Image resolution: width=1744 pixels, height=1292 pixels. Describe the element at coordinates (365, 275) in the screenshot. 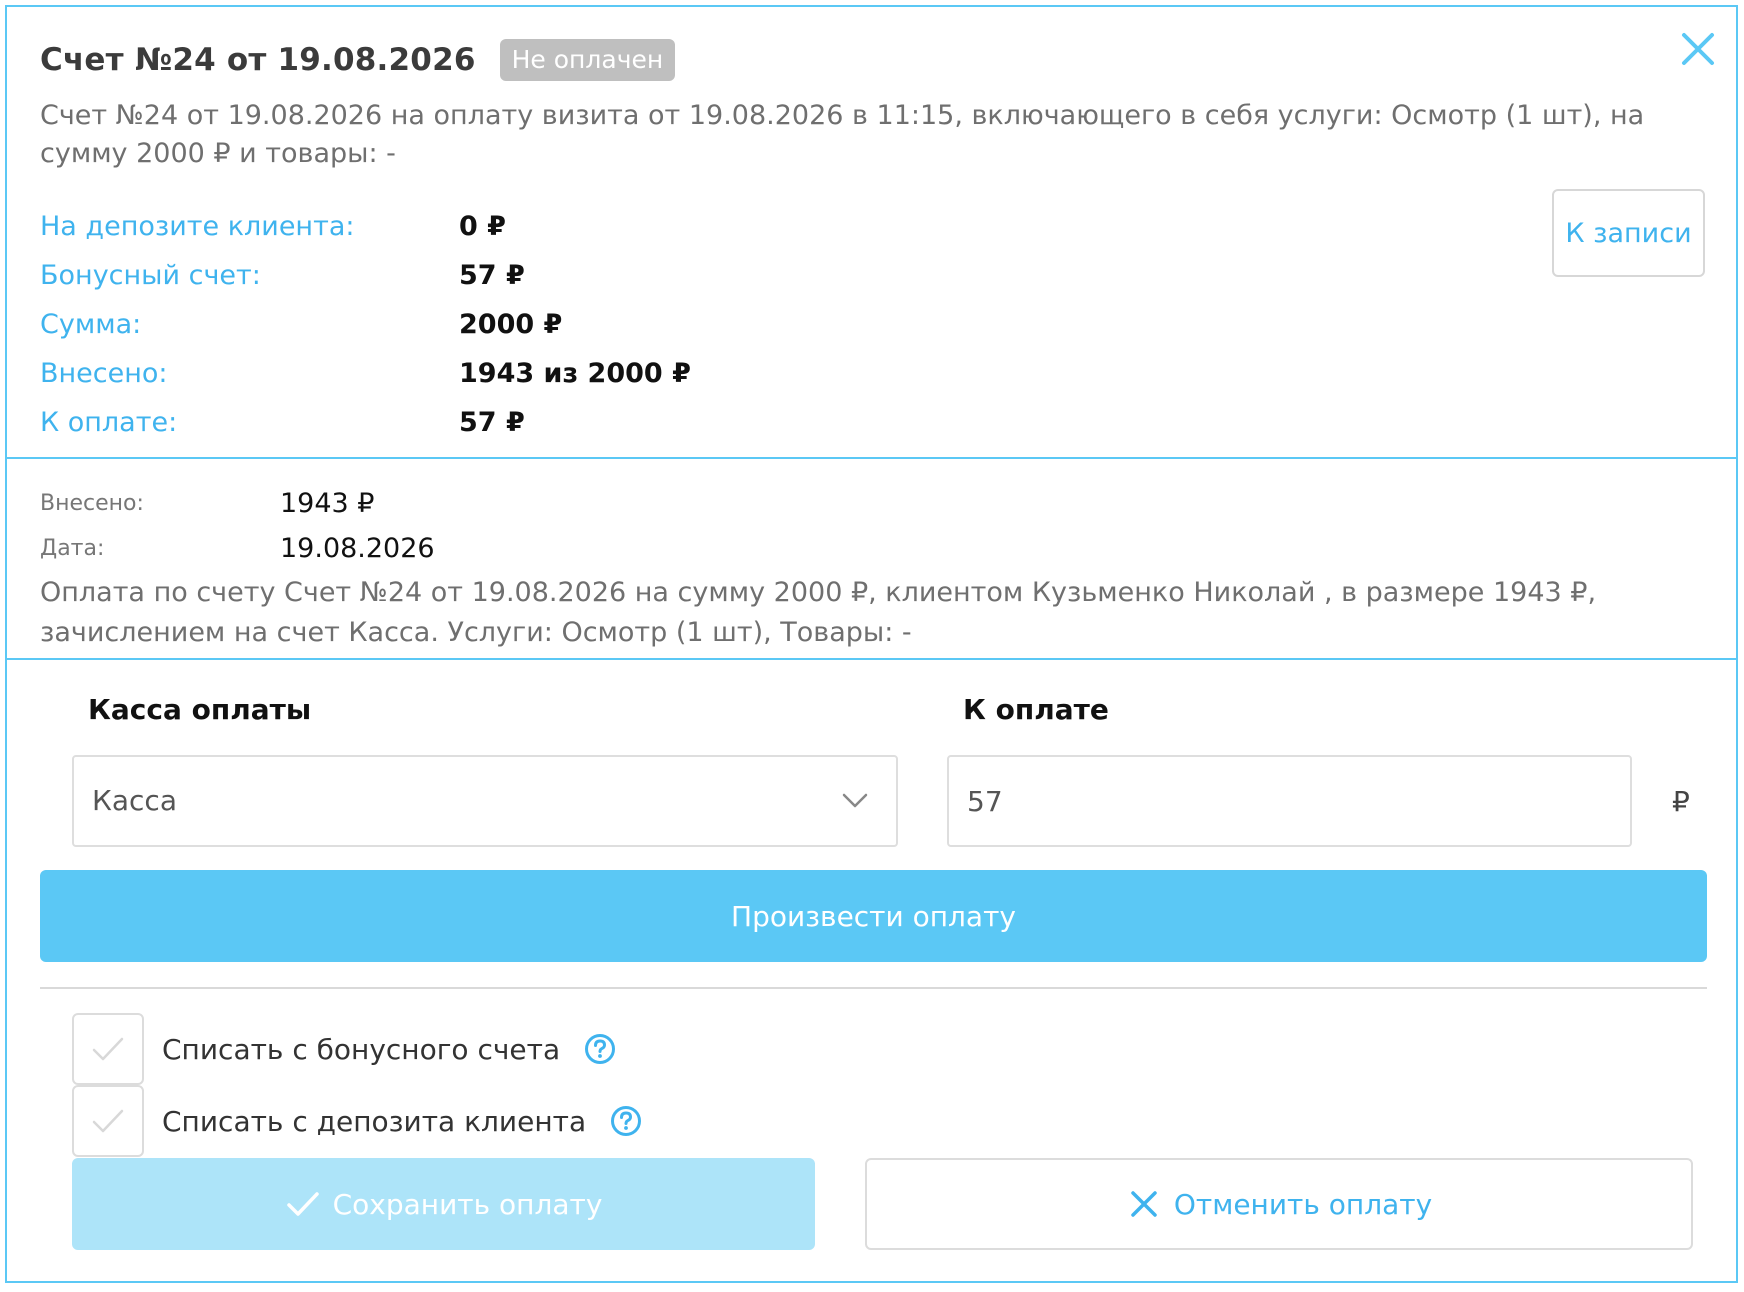

I see `summary-row-bonus: Бонусный счет: 57 ₽` at that location.